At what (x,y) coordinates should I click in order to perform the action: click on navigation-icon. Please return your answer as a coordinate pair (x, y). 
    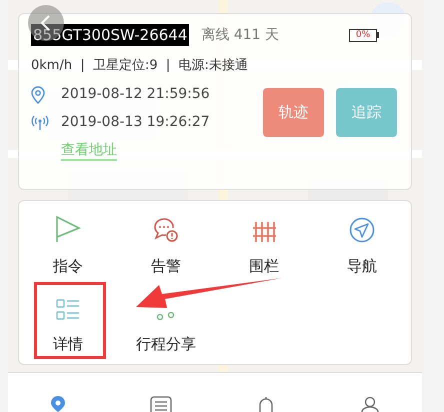
    Looking at the image, I should click on (362, 230).